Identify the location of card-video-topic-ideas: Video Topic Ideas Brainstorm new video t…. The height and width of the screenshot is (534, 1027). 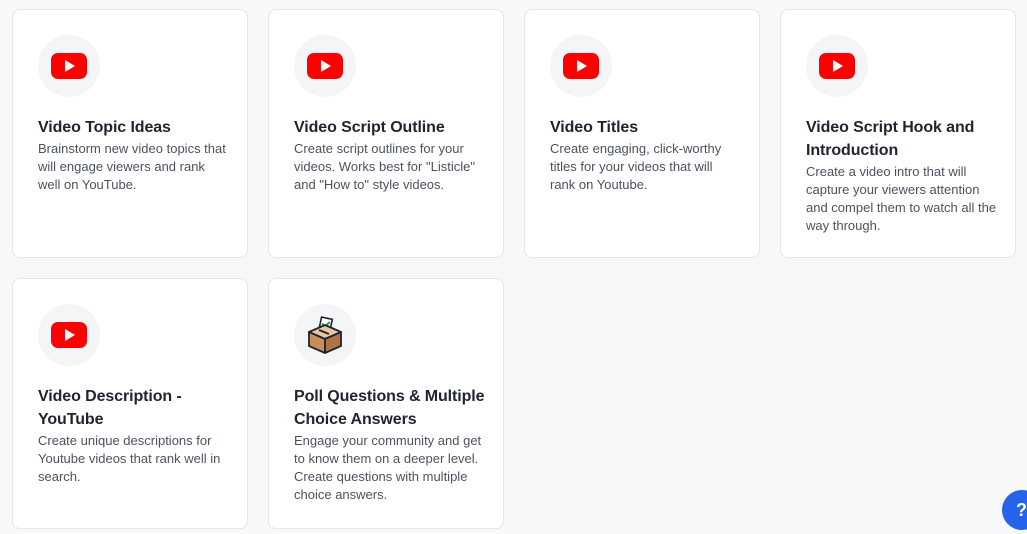
(130, 133).